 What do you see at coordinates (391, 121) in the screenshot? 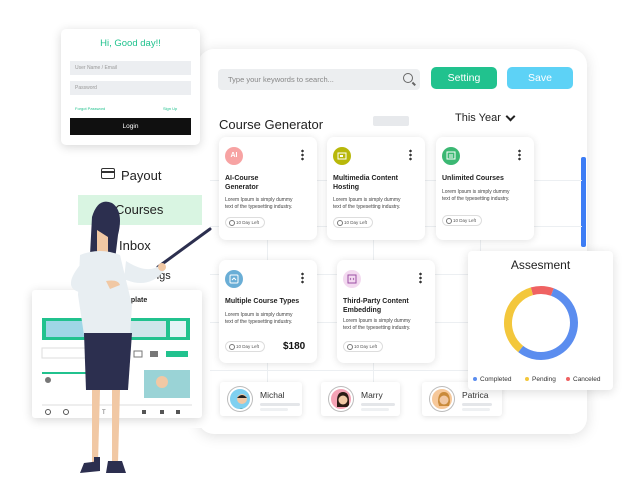
I see `title-placeholder-bar` at bounding box center [391, 121].